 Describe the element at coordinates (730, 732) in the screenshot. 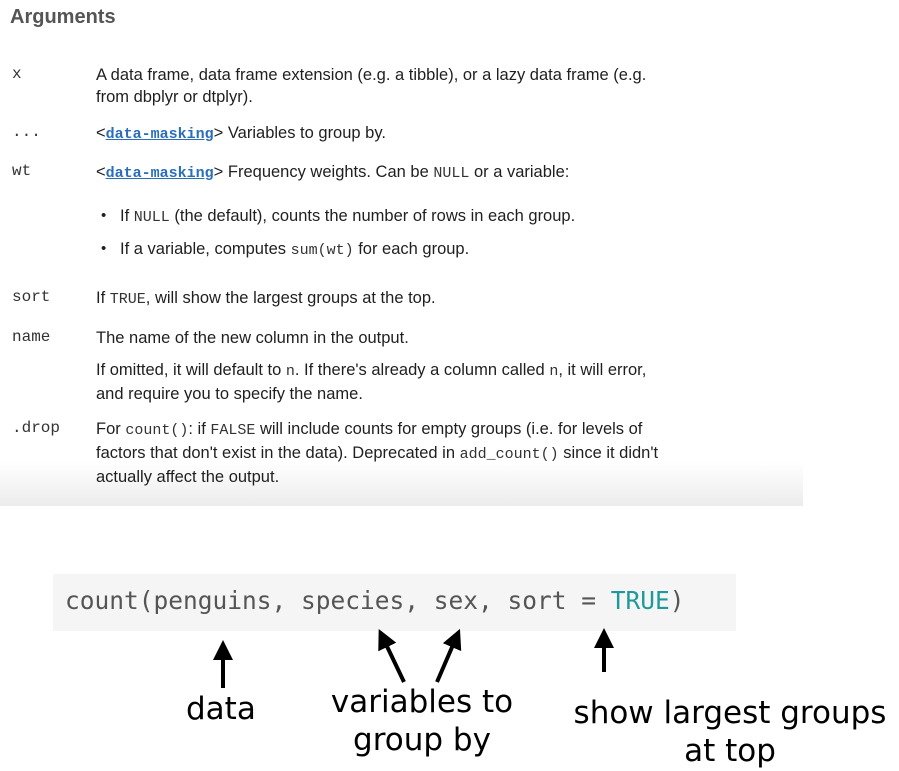

I see `annotation-sort: show largest groups at top` at that location.